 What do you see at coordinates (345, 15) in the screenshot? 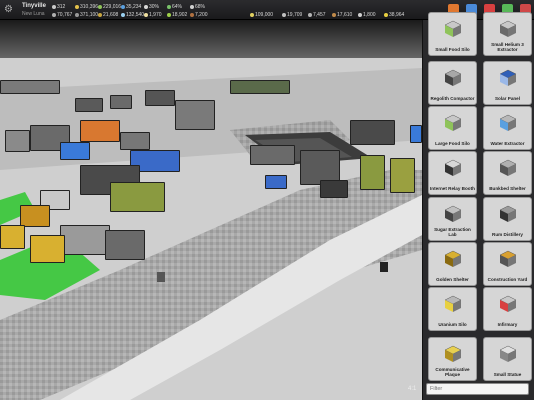
I see `stat-value: 17,610` at bounding box center [345, 15].